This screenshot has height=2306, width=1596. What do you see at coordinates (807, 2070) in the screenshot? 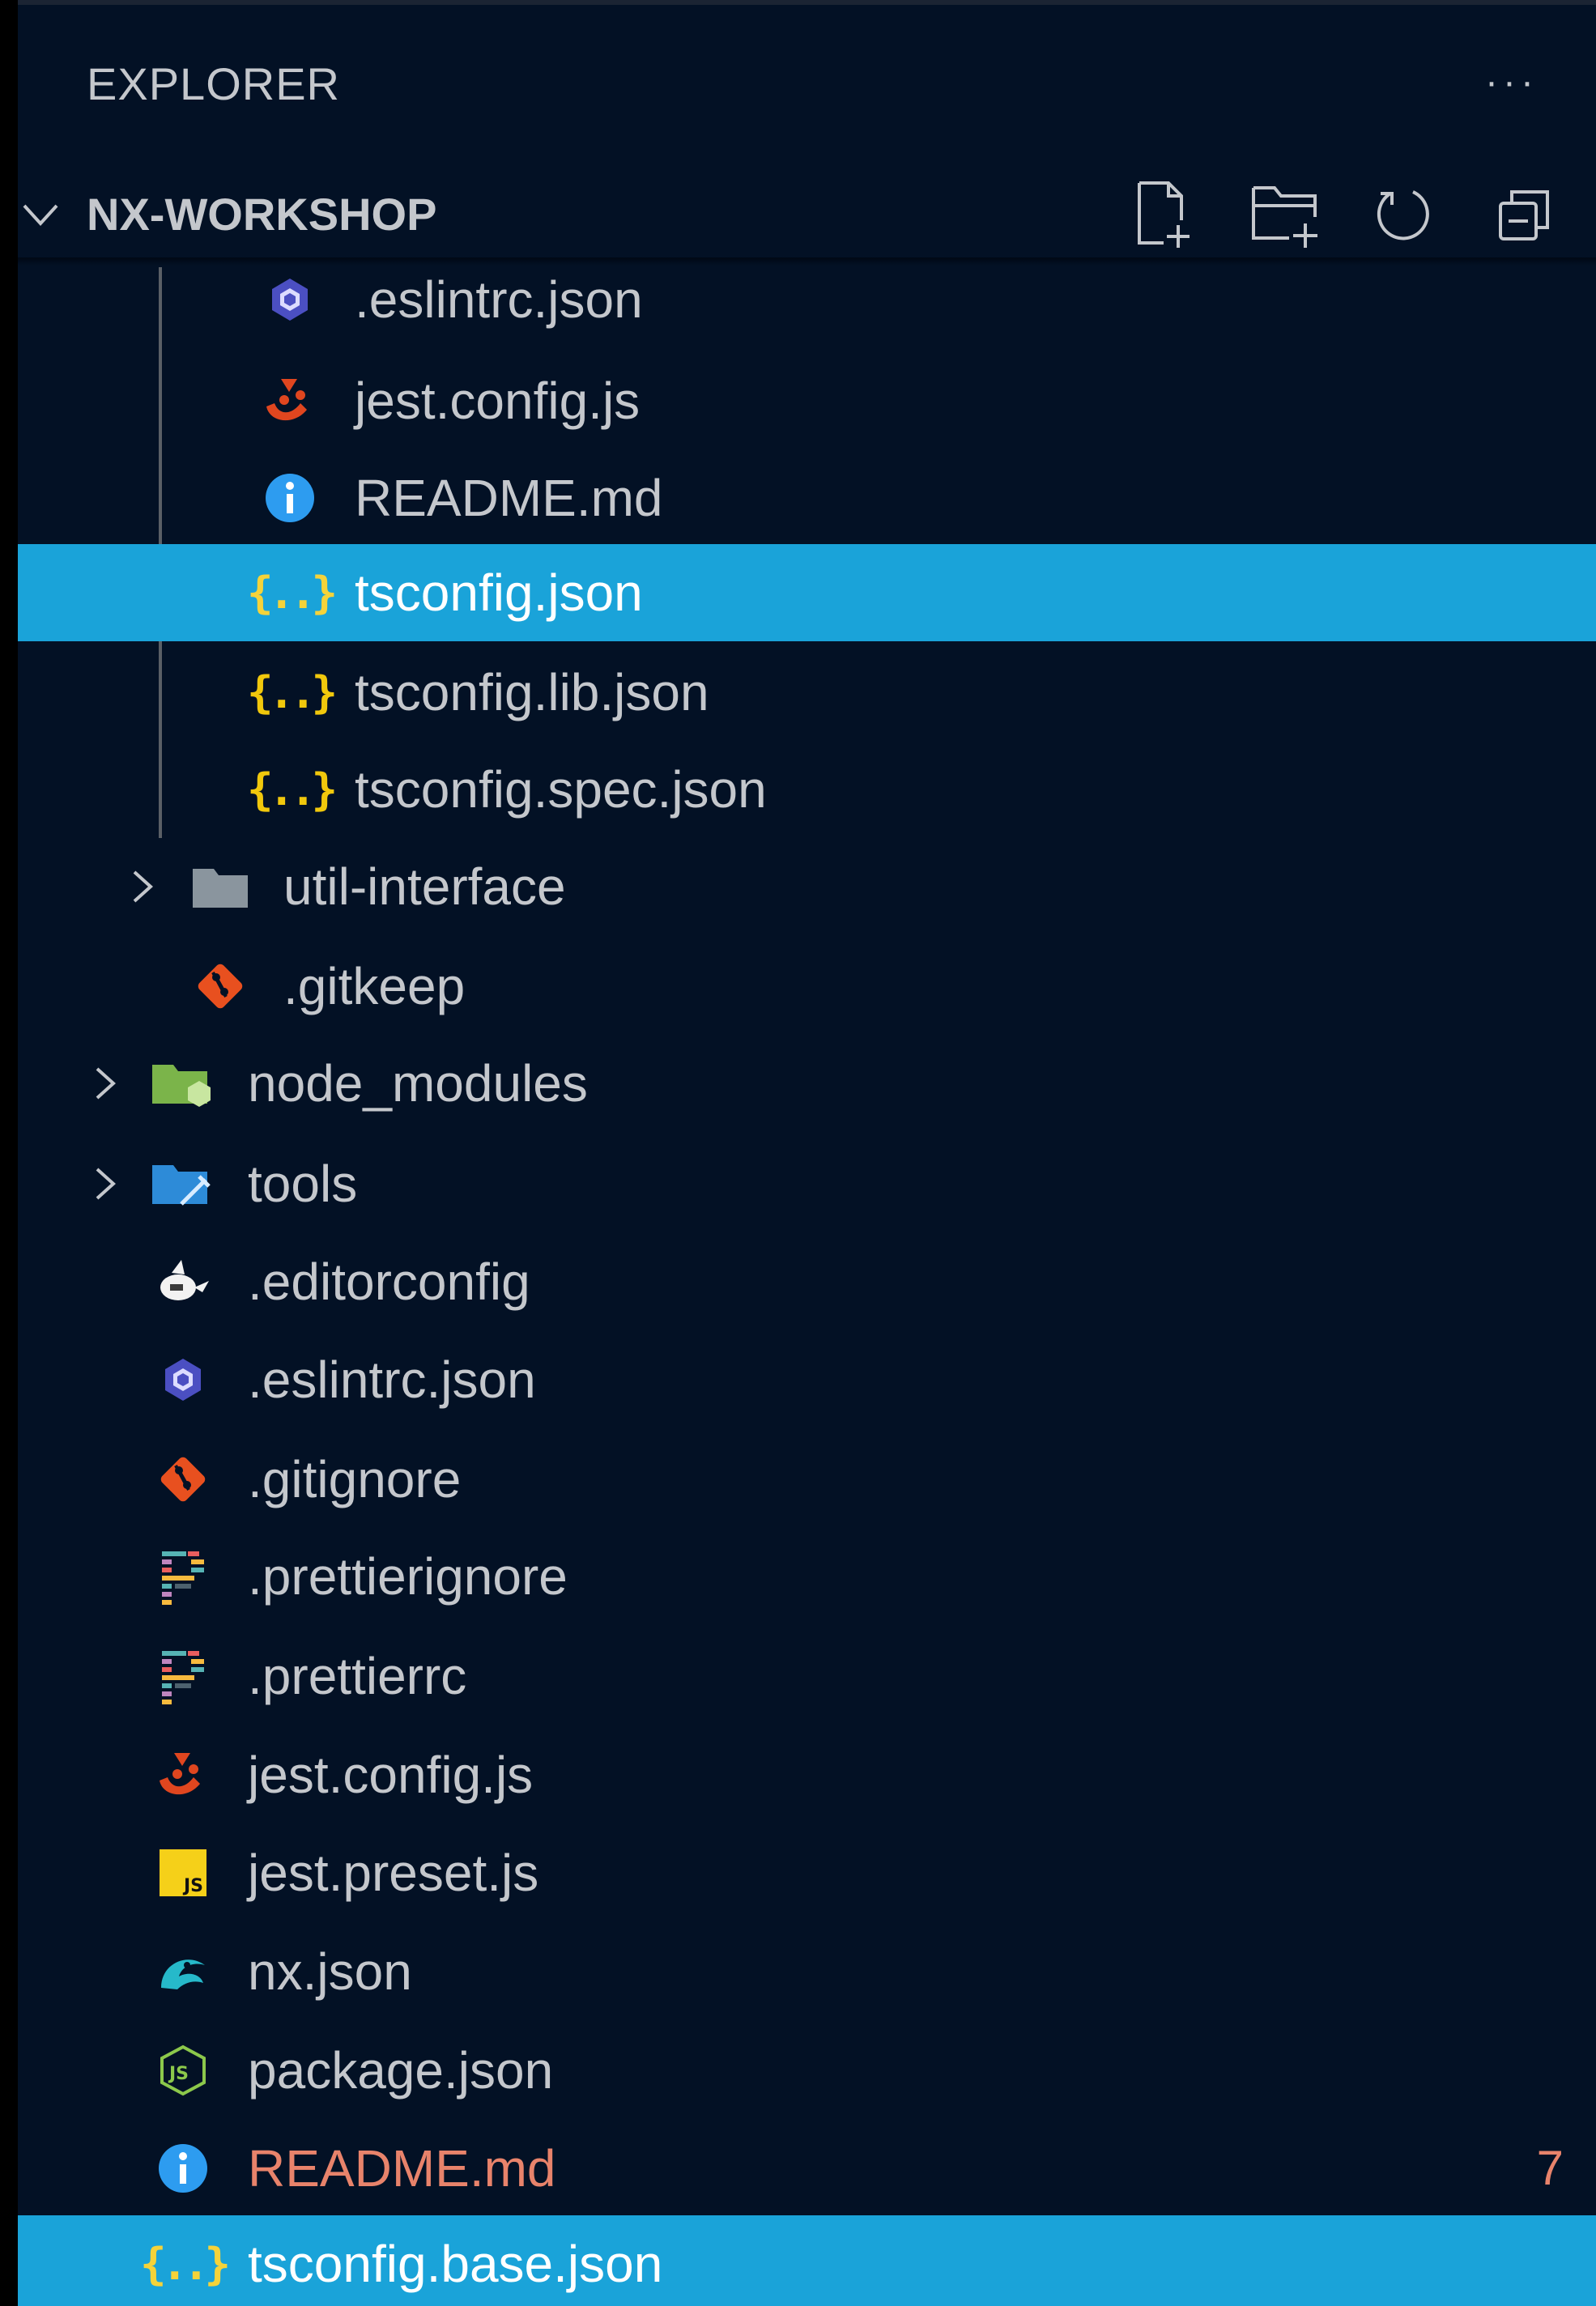
I see `tree-file-row: JS package.json` at bounding box center [807, 2070].